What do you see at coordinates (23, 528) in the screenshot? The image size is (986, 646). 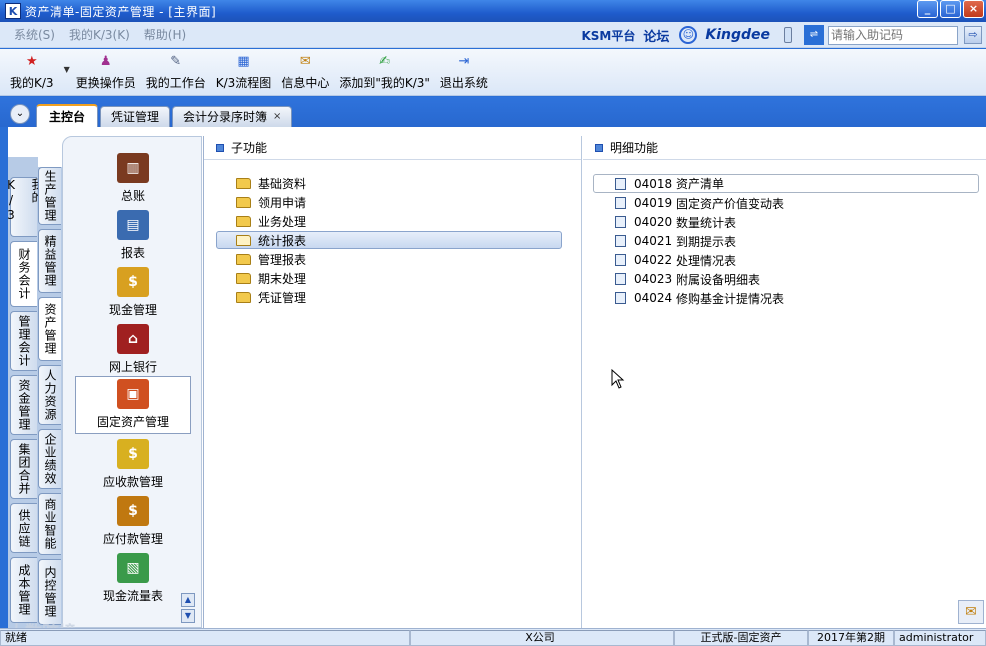 I see `vtab-supply-chain: 供应链` at bounding box center [23, 528].